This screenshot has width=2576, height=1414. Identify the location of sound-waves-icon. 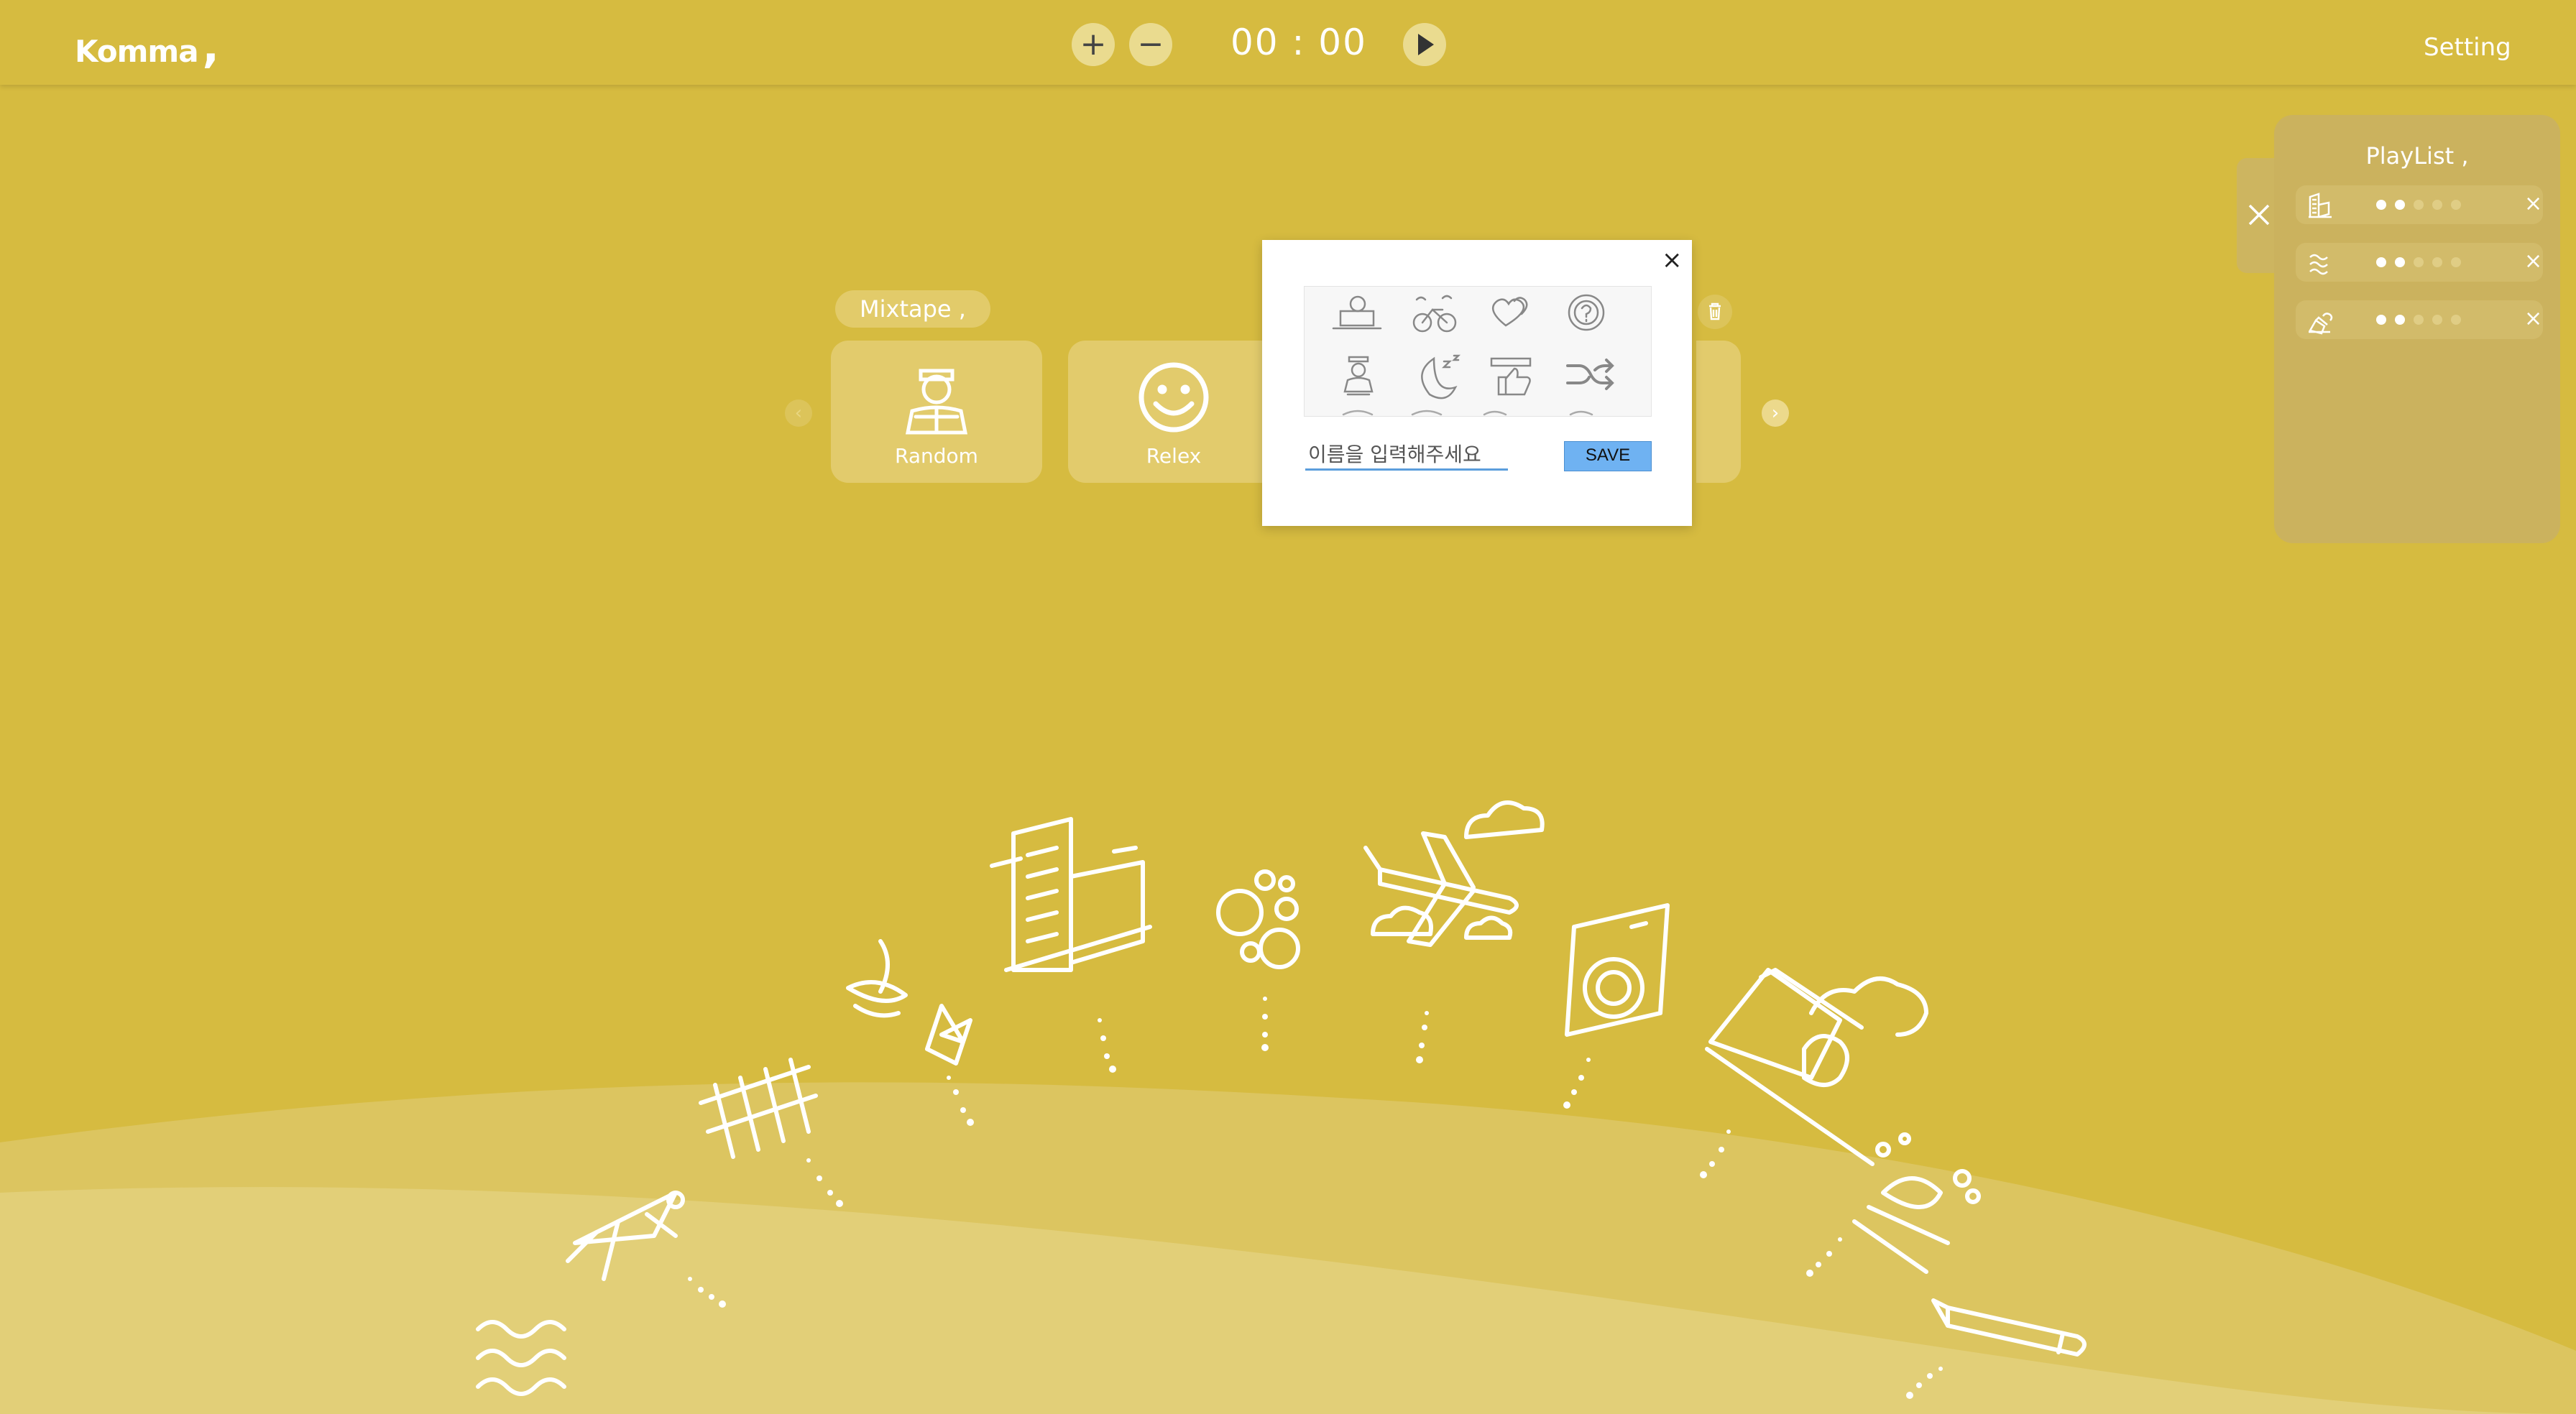
(2318, 265).